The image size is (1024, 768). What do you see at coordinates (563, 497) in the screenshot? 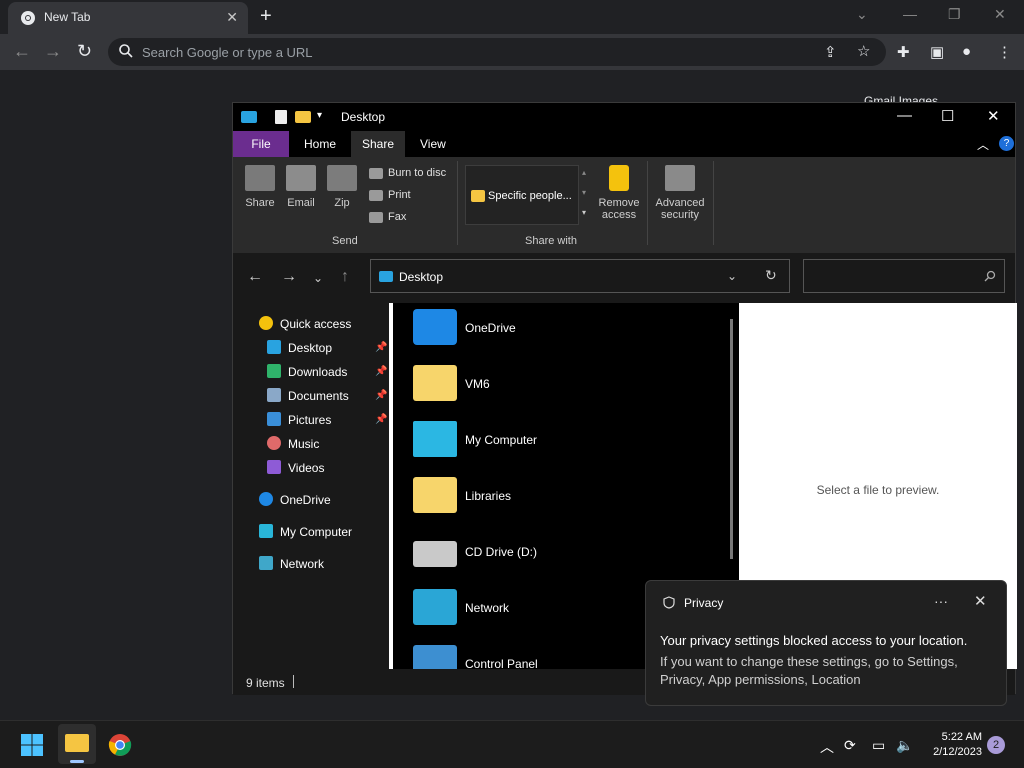
I see `file-item-libraries: Libraries` at bounding box center [563, 497].